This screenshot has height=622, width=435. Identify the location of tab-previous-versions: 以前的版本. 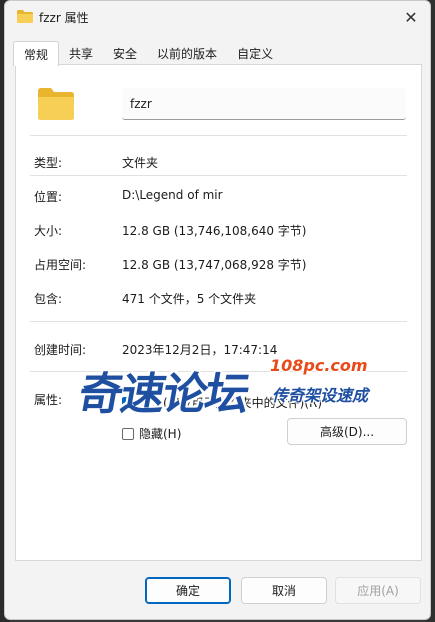
(187, 53).